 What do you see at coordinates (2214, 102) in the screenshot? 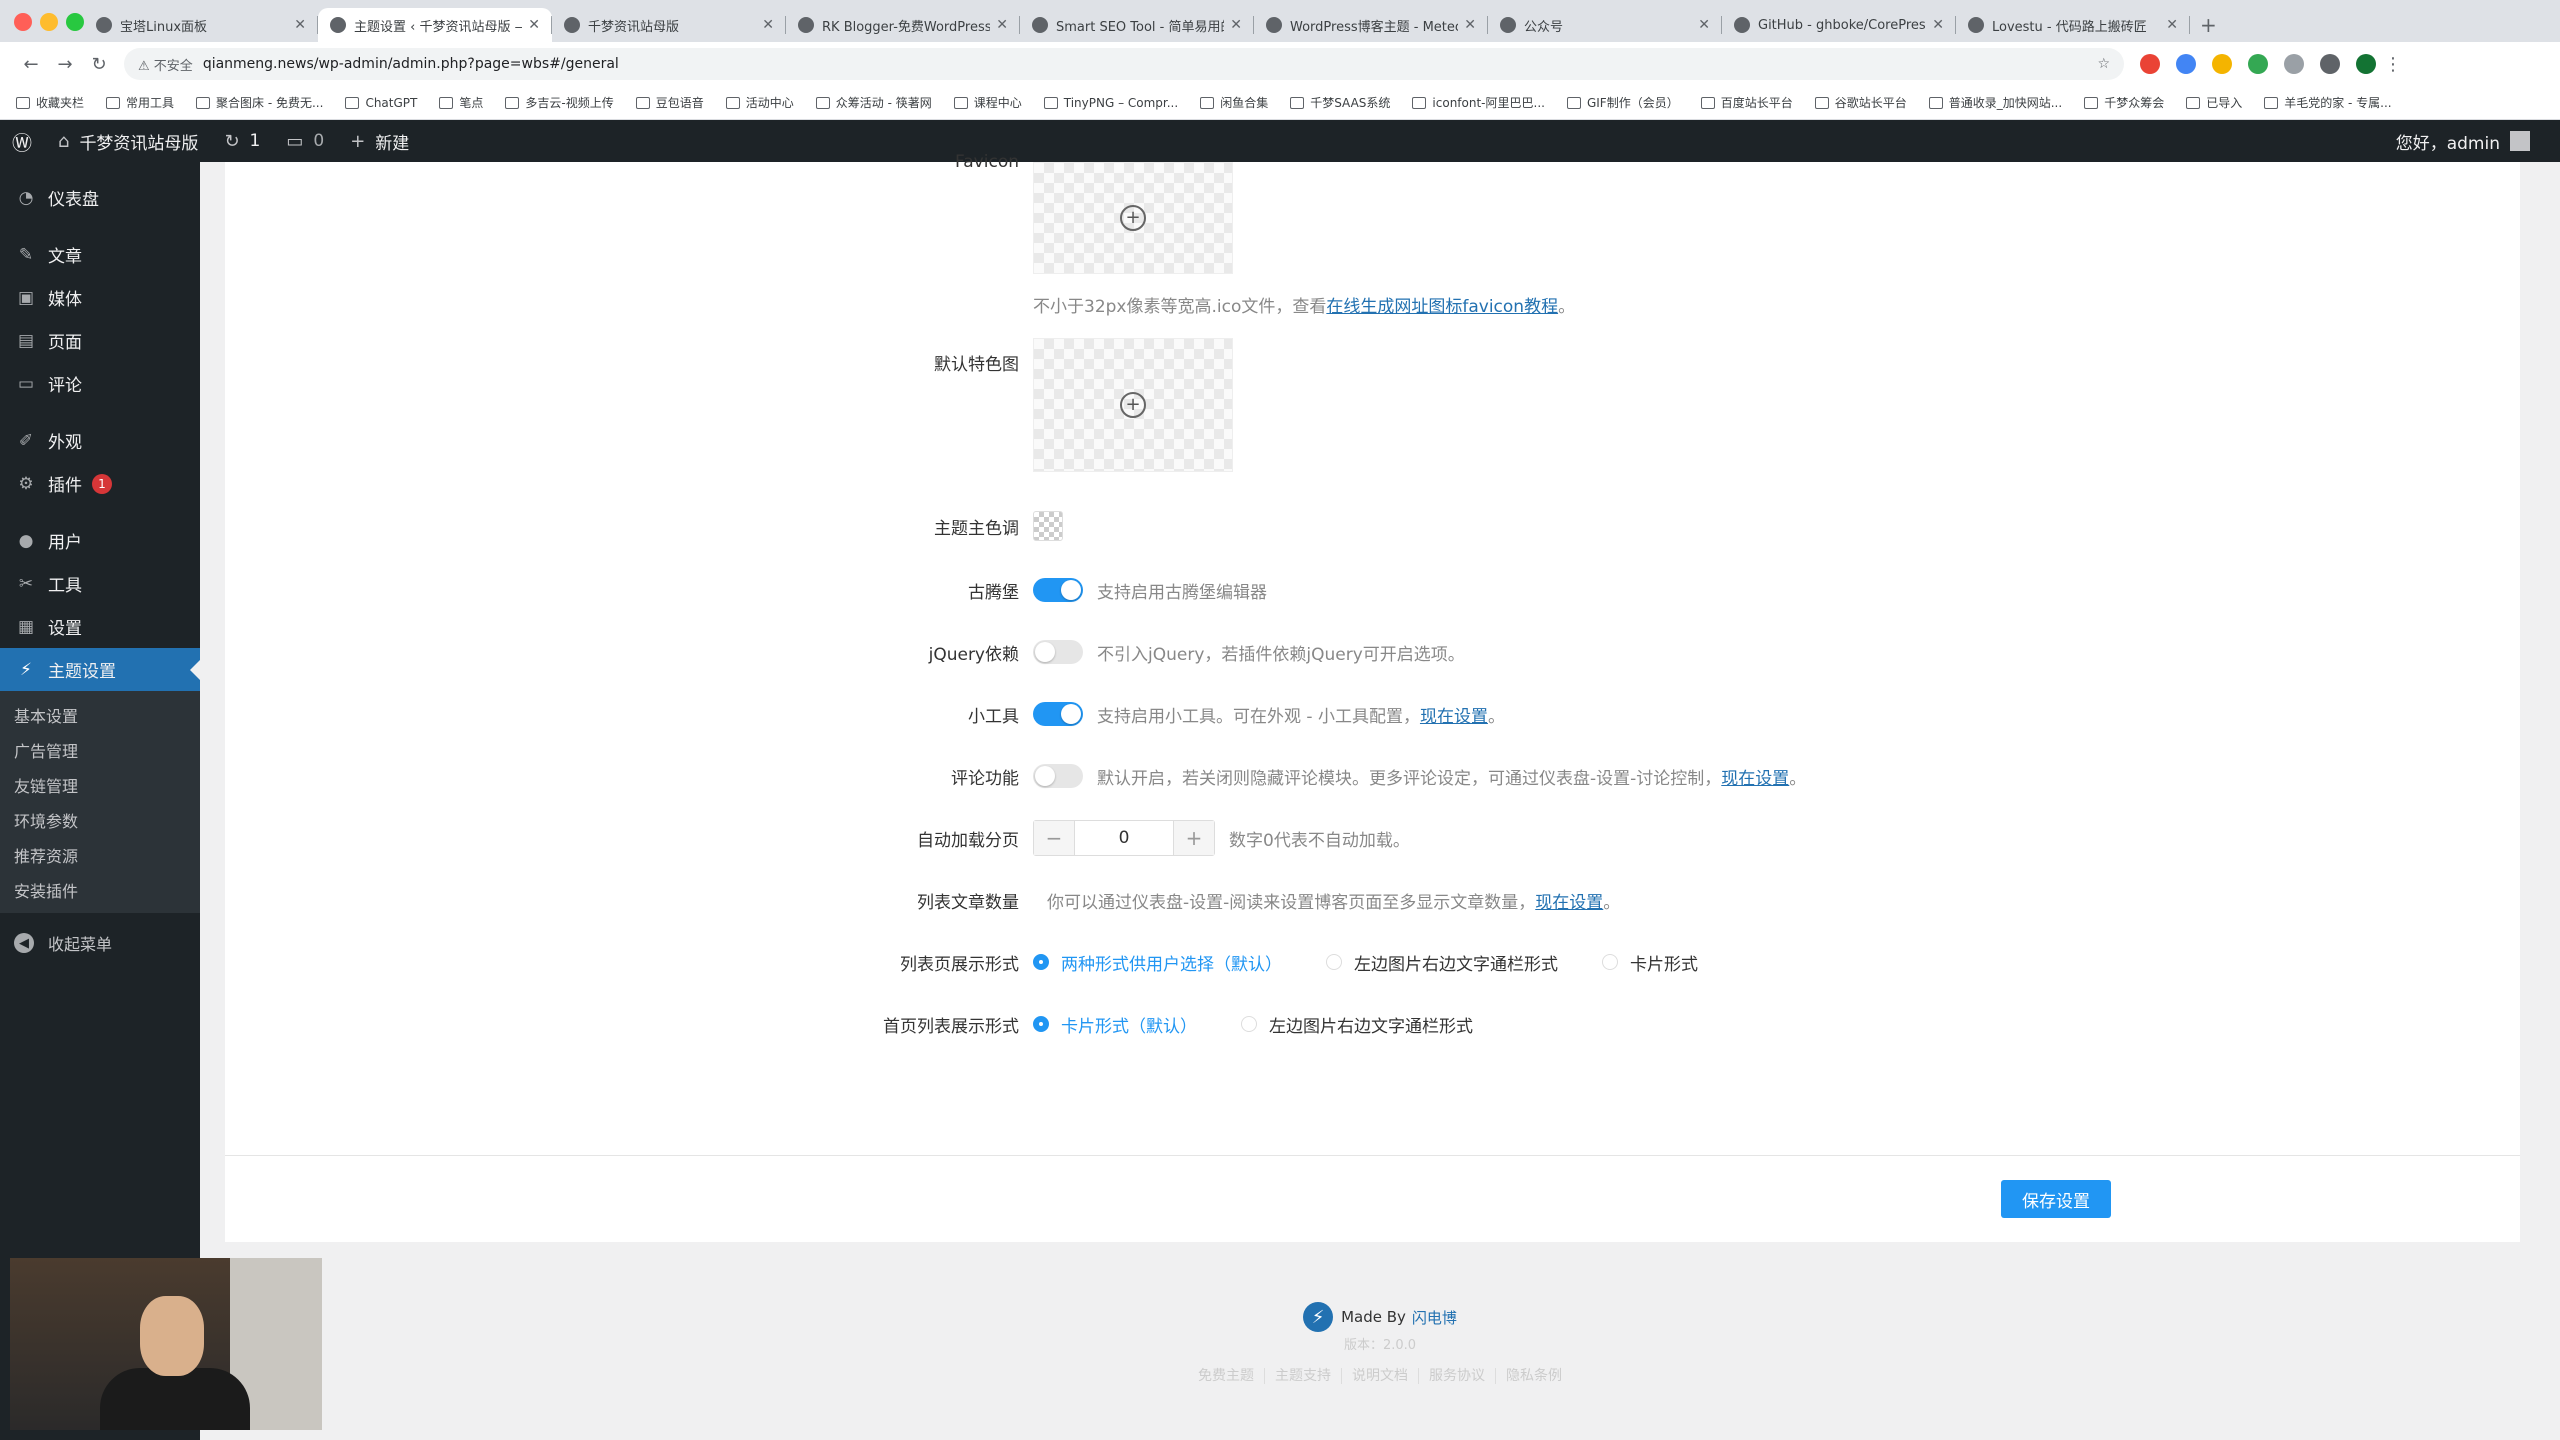
I see `bookmark-item: 已导入` at bounding box center [2214, 102].